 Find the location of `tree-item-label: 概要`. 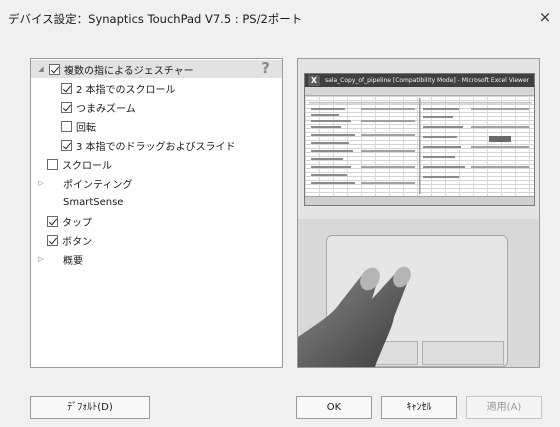

tree-item-label: 概要 is located at coordinates (73, 261).